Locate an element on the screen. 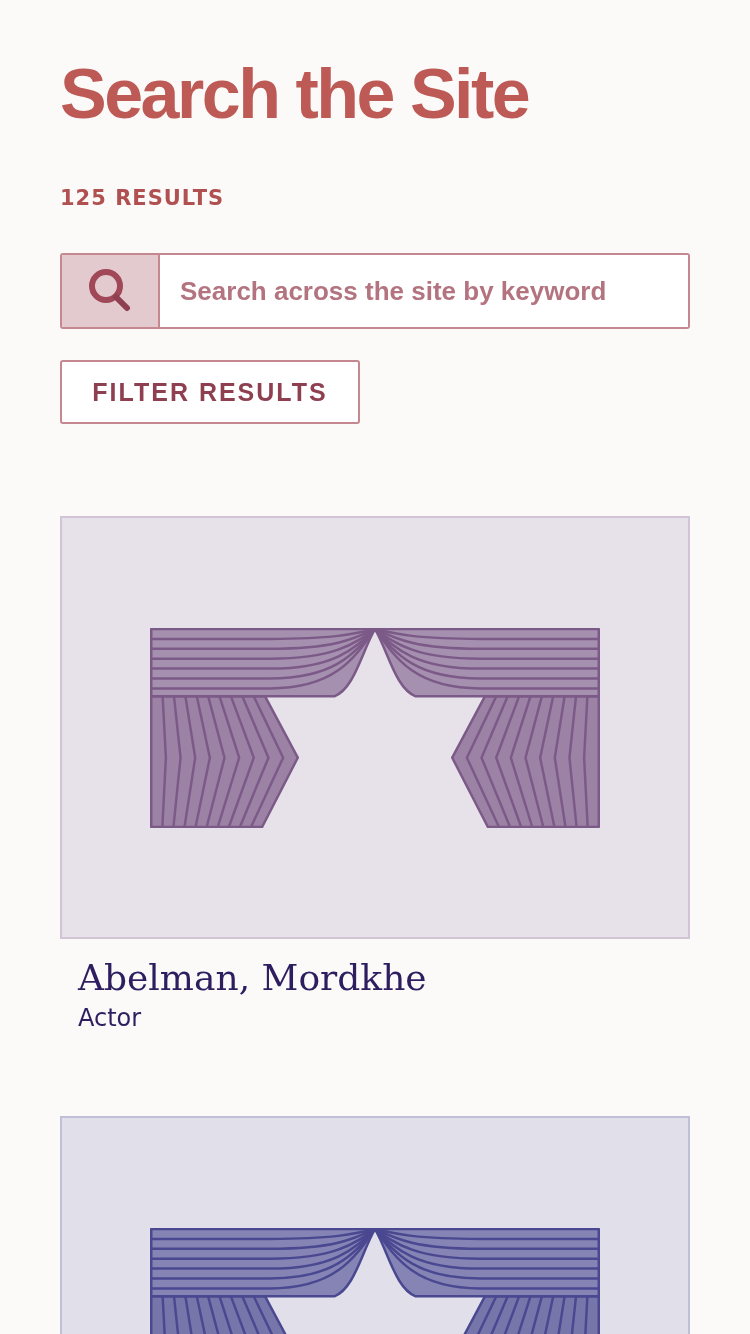 The height and width of the screenshot is (1334, 750). filter-button: FILTER RESULTS is located at coordinates (210, 392).